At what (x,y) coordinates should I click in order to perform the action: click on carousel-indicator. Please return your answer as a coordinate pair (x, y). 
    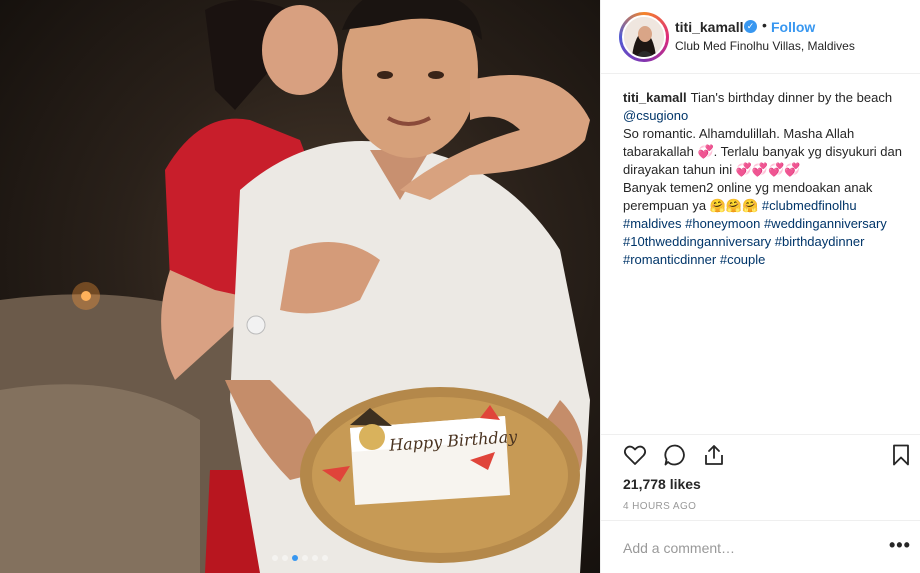
    Looking at the image, I should click on (300, 558).